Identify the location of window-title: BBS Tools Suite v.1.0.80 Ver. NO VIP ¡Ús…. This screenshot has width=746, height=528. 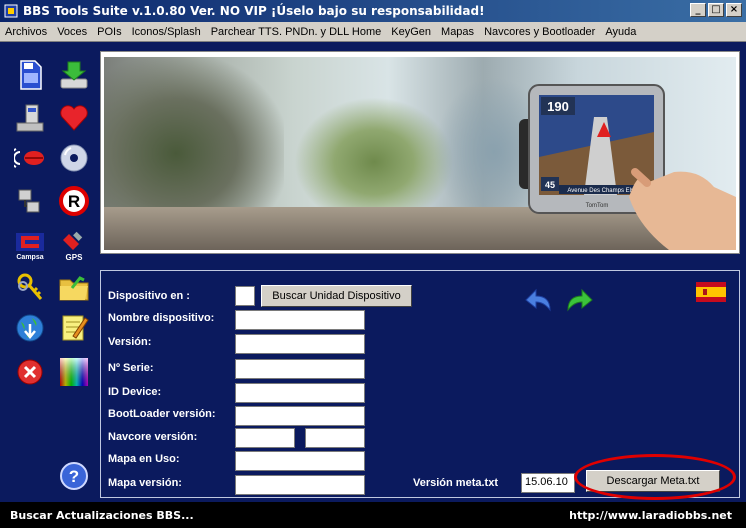
(254, 11).